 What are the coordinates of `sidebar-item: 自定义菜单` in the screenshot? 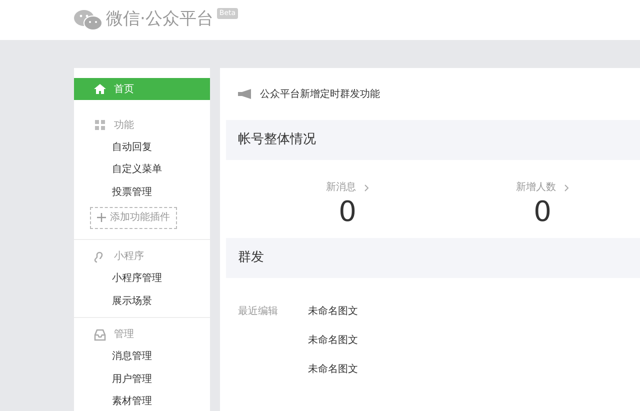 It's located at (142, 169).